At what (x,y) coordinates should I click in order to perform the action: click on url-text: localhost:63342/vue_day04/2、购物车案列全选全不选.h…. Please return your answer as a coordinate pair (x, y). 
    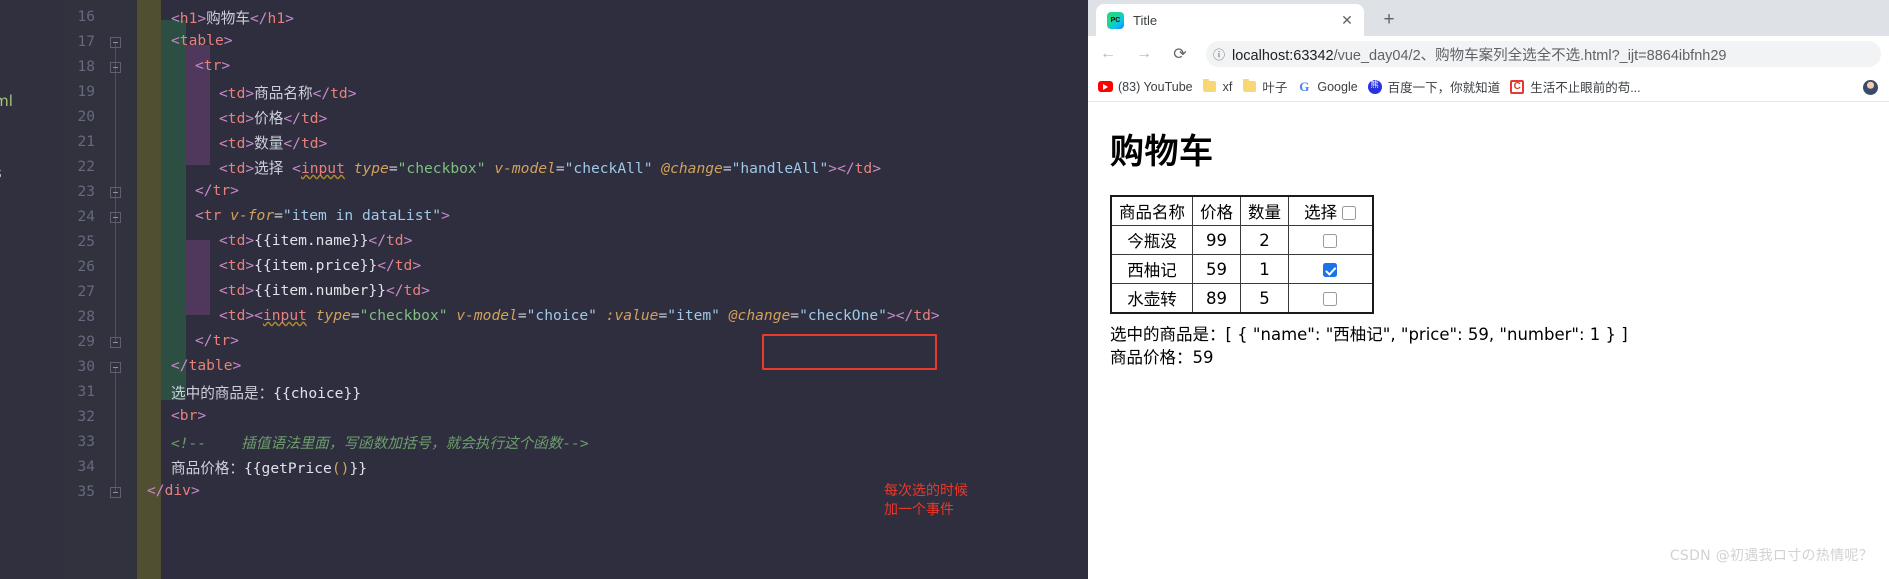
    Looking at the image, I should click on (1479, 54).